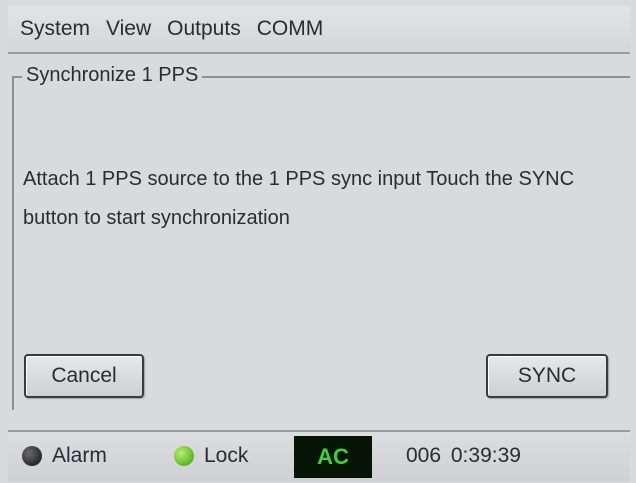 The image size is (636, 483). I want to click on uptime-readout: 006 0:39:39, so click(463, 455).